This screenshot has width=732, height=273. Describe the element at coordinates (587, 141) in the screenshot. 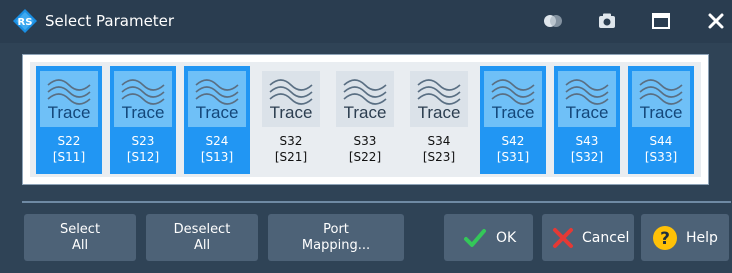

I see `parameter-name: S43` at that location.